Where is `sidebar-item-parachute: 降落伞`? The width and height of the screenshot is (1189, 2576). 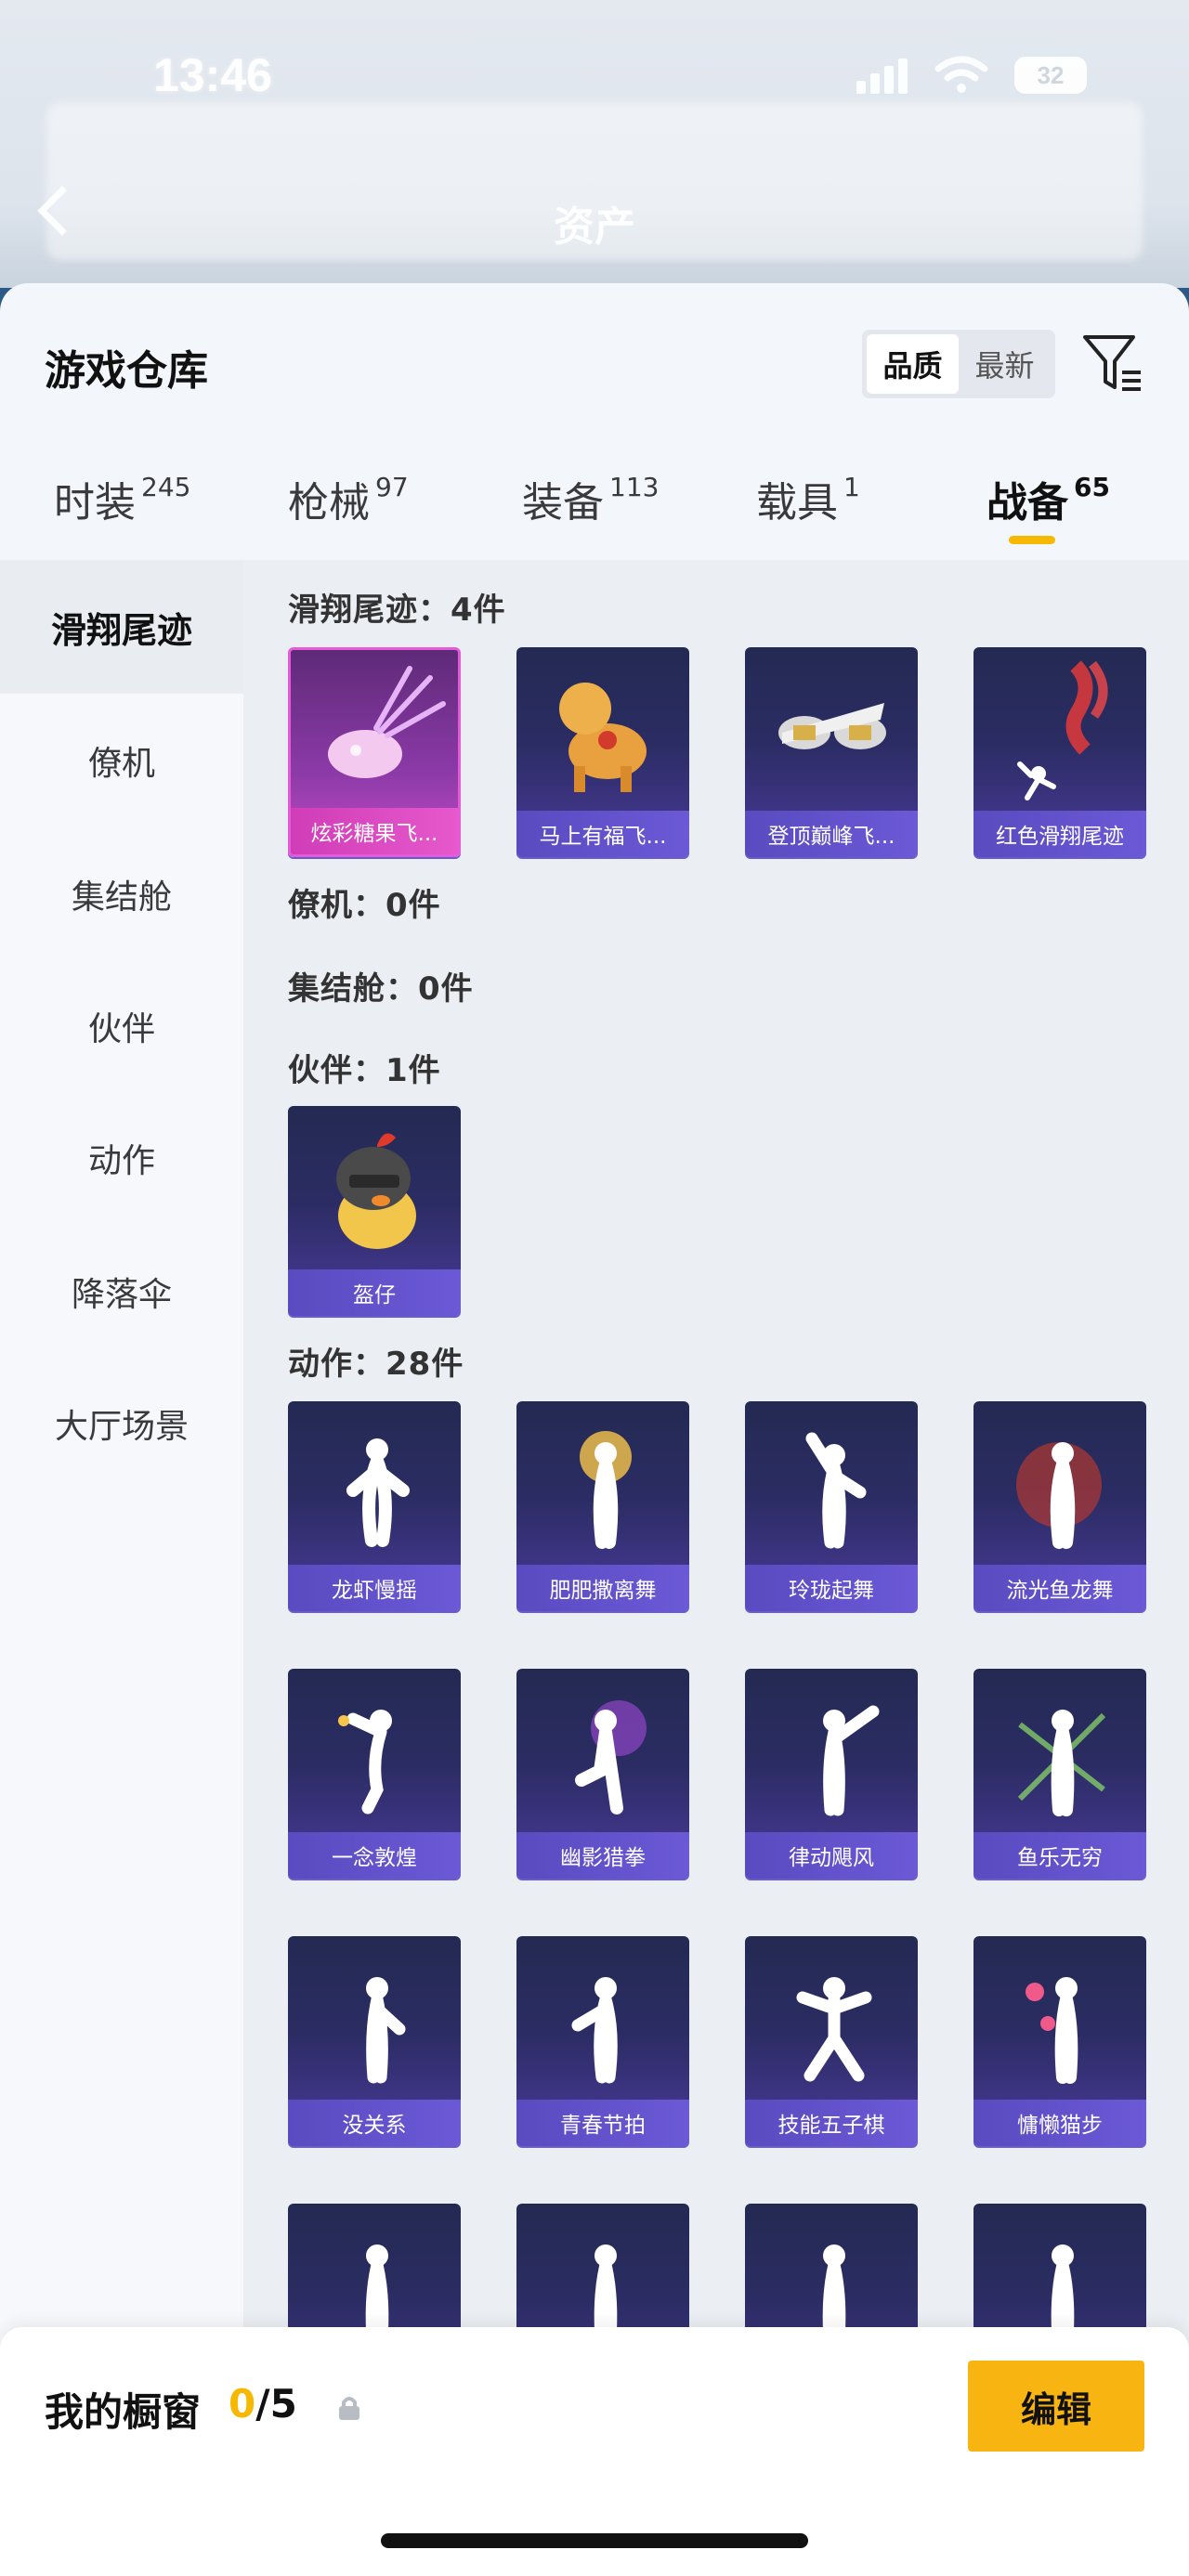
sidebar-item-parachute: 降落伞 is located at coordinates (122, 1292).